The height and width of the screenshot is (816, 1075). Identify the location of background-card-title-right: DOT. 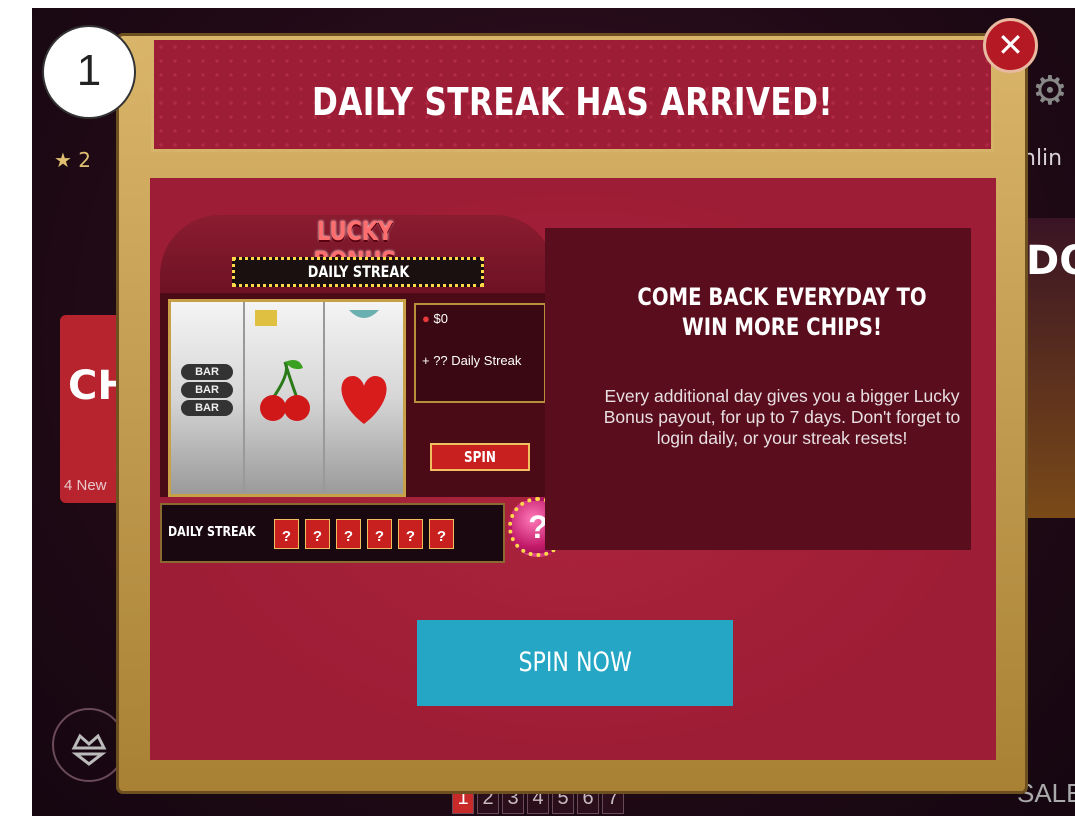
(1050, 261).